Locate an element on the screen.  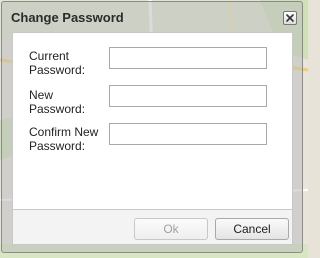
new-password-input is located at coordinates (188, 96).